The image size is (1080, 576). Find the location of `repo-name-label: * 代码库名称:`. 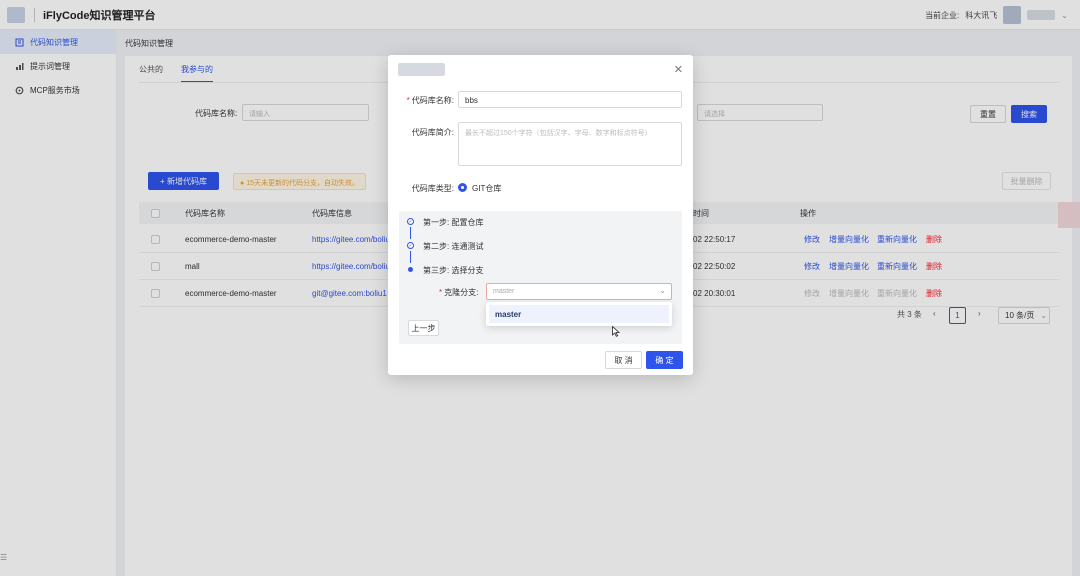

repo-name-label: * 代码库名称: is located at coordinates (430, 100).